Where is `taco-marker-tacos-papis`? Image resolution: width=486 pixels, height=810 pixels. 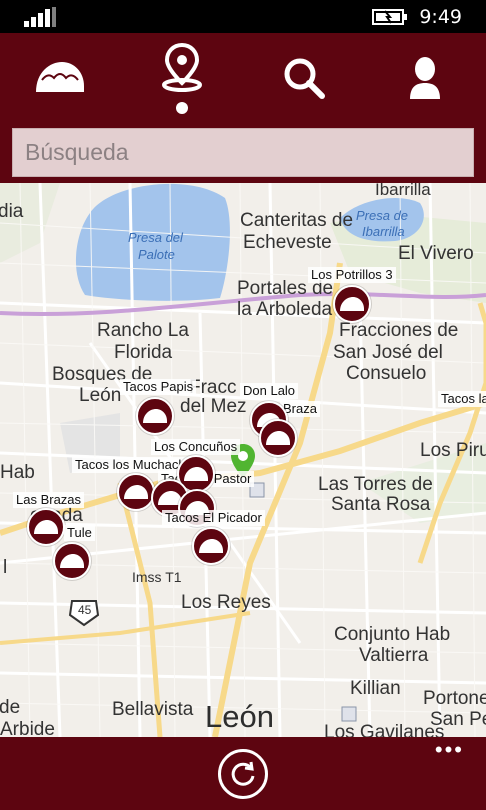 taco-marker-tacos-papis is located at coordinates (155, 416).